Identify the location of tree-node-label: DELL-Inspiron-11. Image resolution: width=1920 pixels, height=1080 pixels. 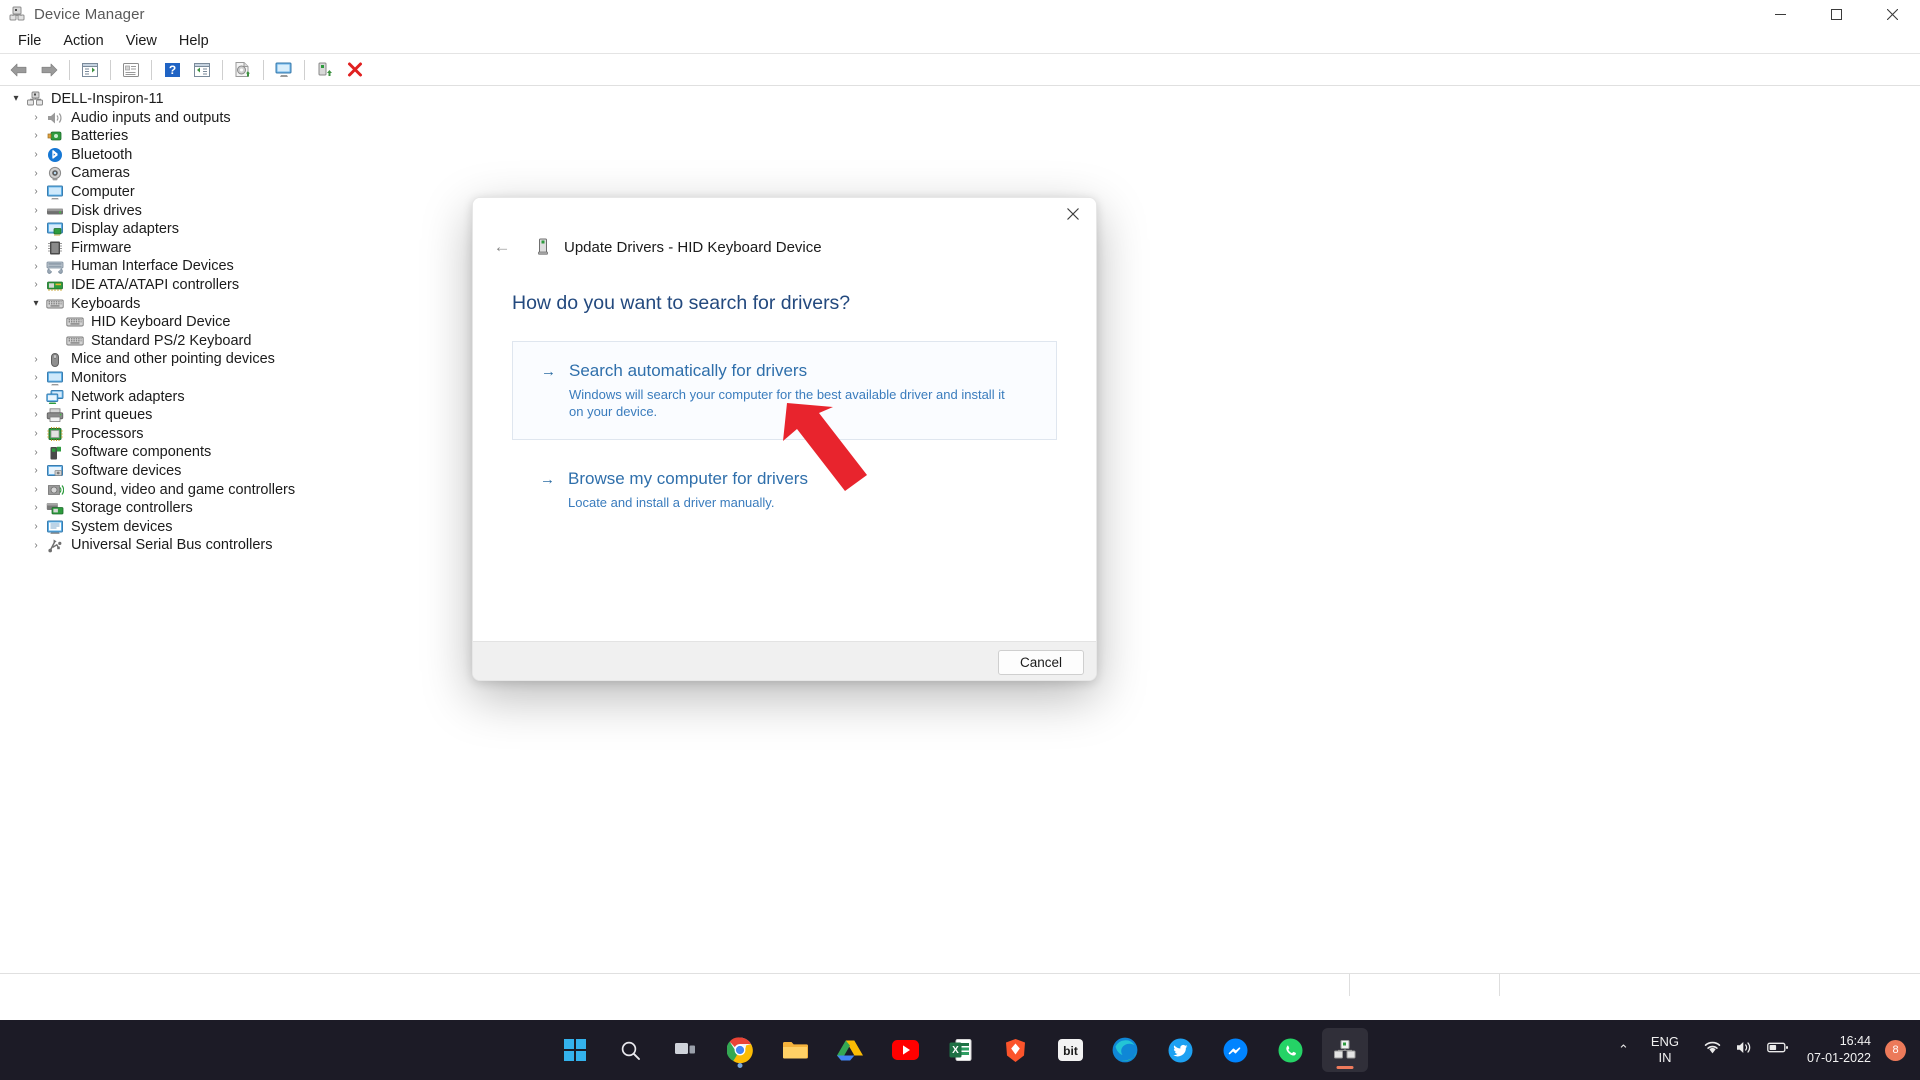
(107, 99).